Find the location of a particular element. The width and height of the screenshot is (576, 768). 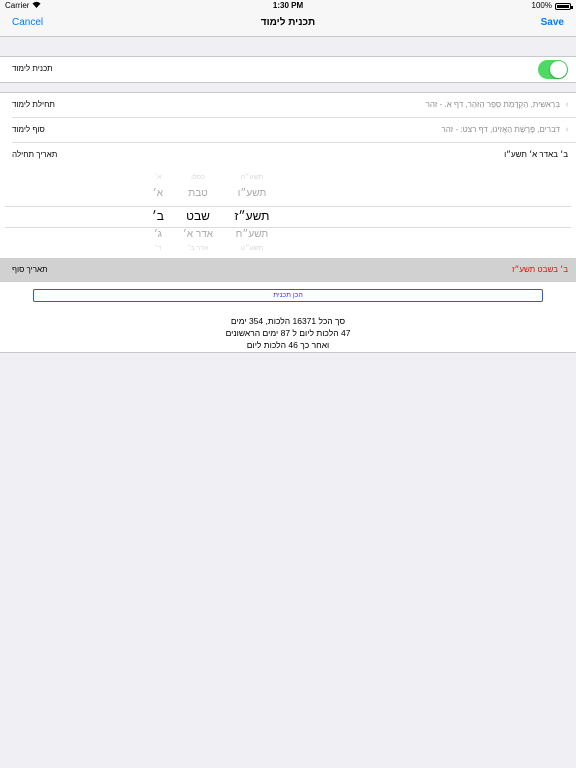

navigation-bar: Cancel תכנית לימוד Save is located at coordinates (288, 24).